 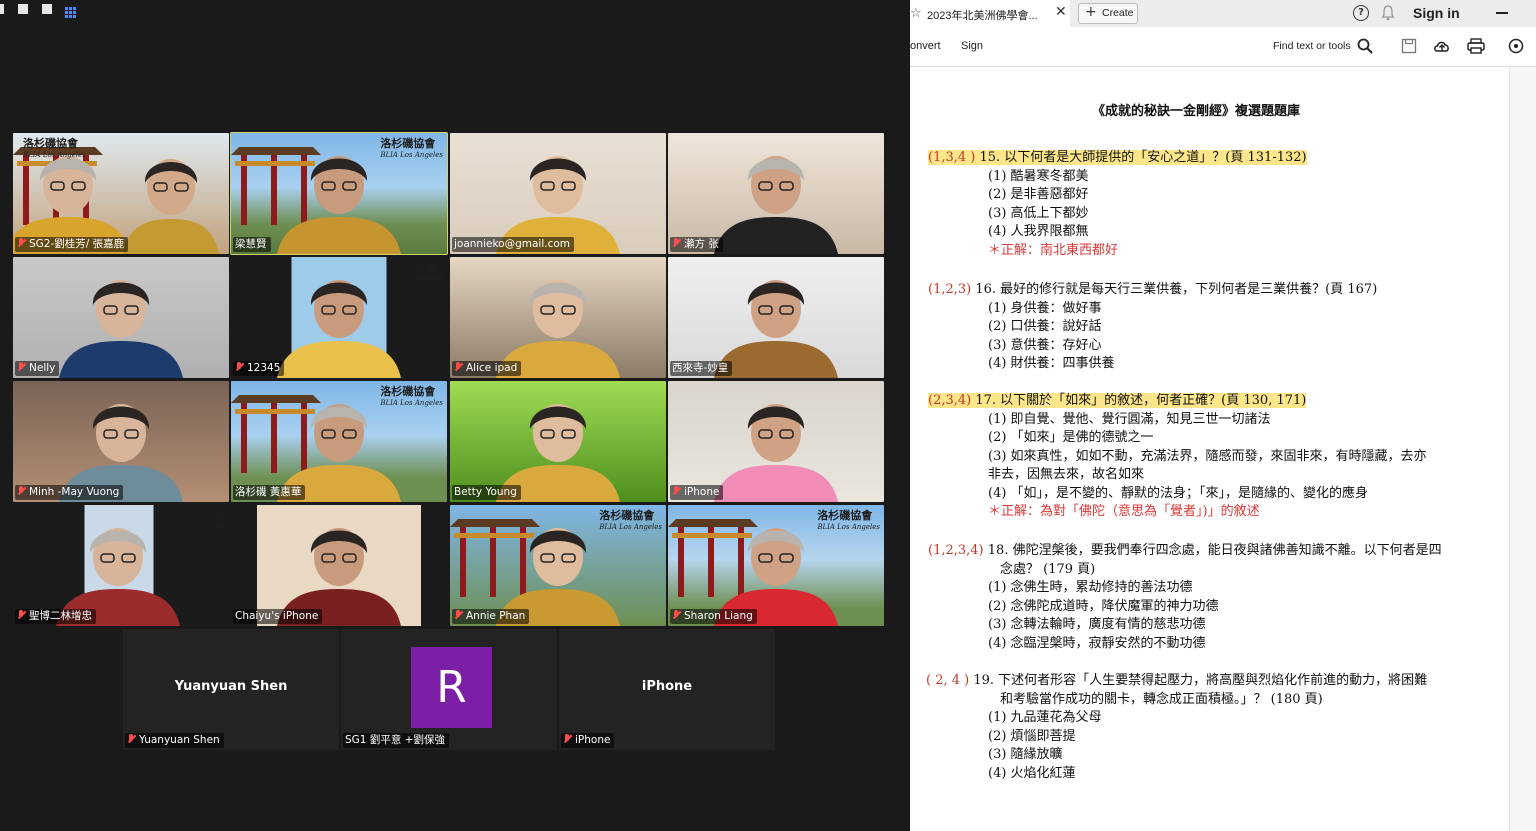 What do you see at coordinates (1522, 449) in the screenshot?
I see `scrollbar` at bounding box center [1522, 449].